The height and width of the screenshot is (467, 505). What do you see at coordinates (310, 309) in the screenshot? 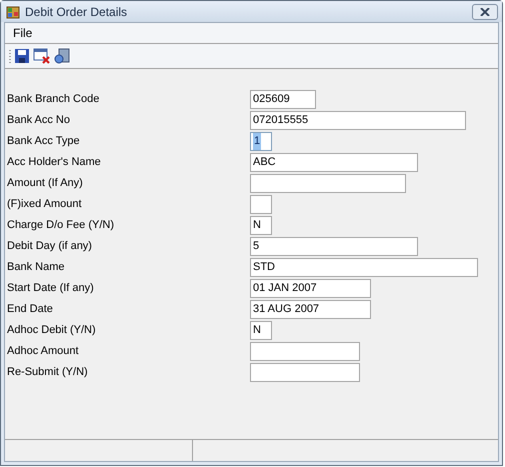
I see `input-field: 31 AUG 2007` at bounding box center [310, 309].